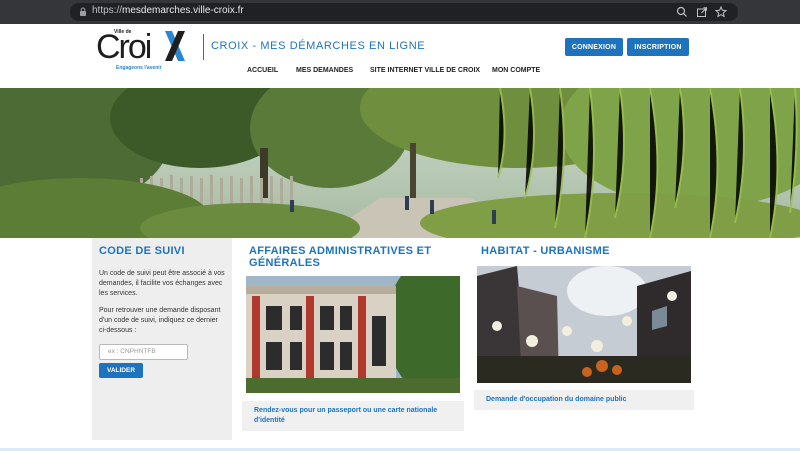 This screenshot has height=451, width=800. Describe the element at coordinates (203, 47) in the screenshot. I see `title-divider` at that location.